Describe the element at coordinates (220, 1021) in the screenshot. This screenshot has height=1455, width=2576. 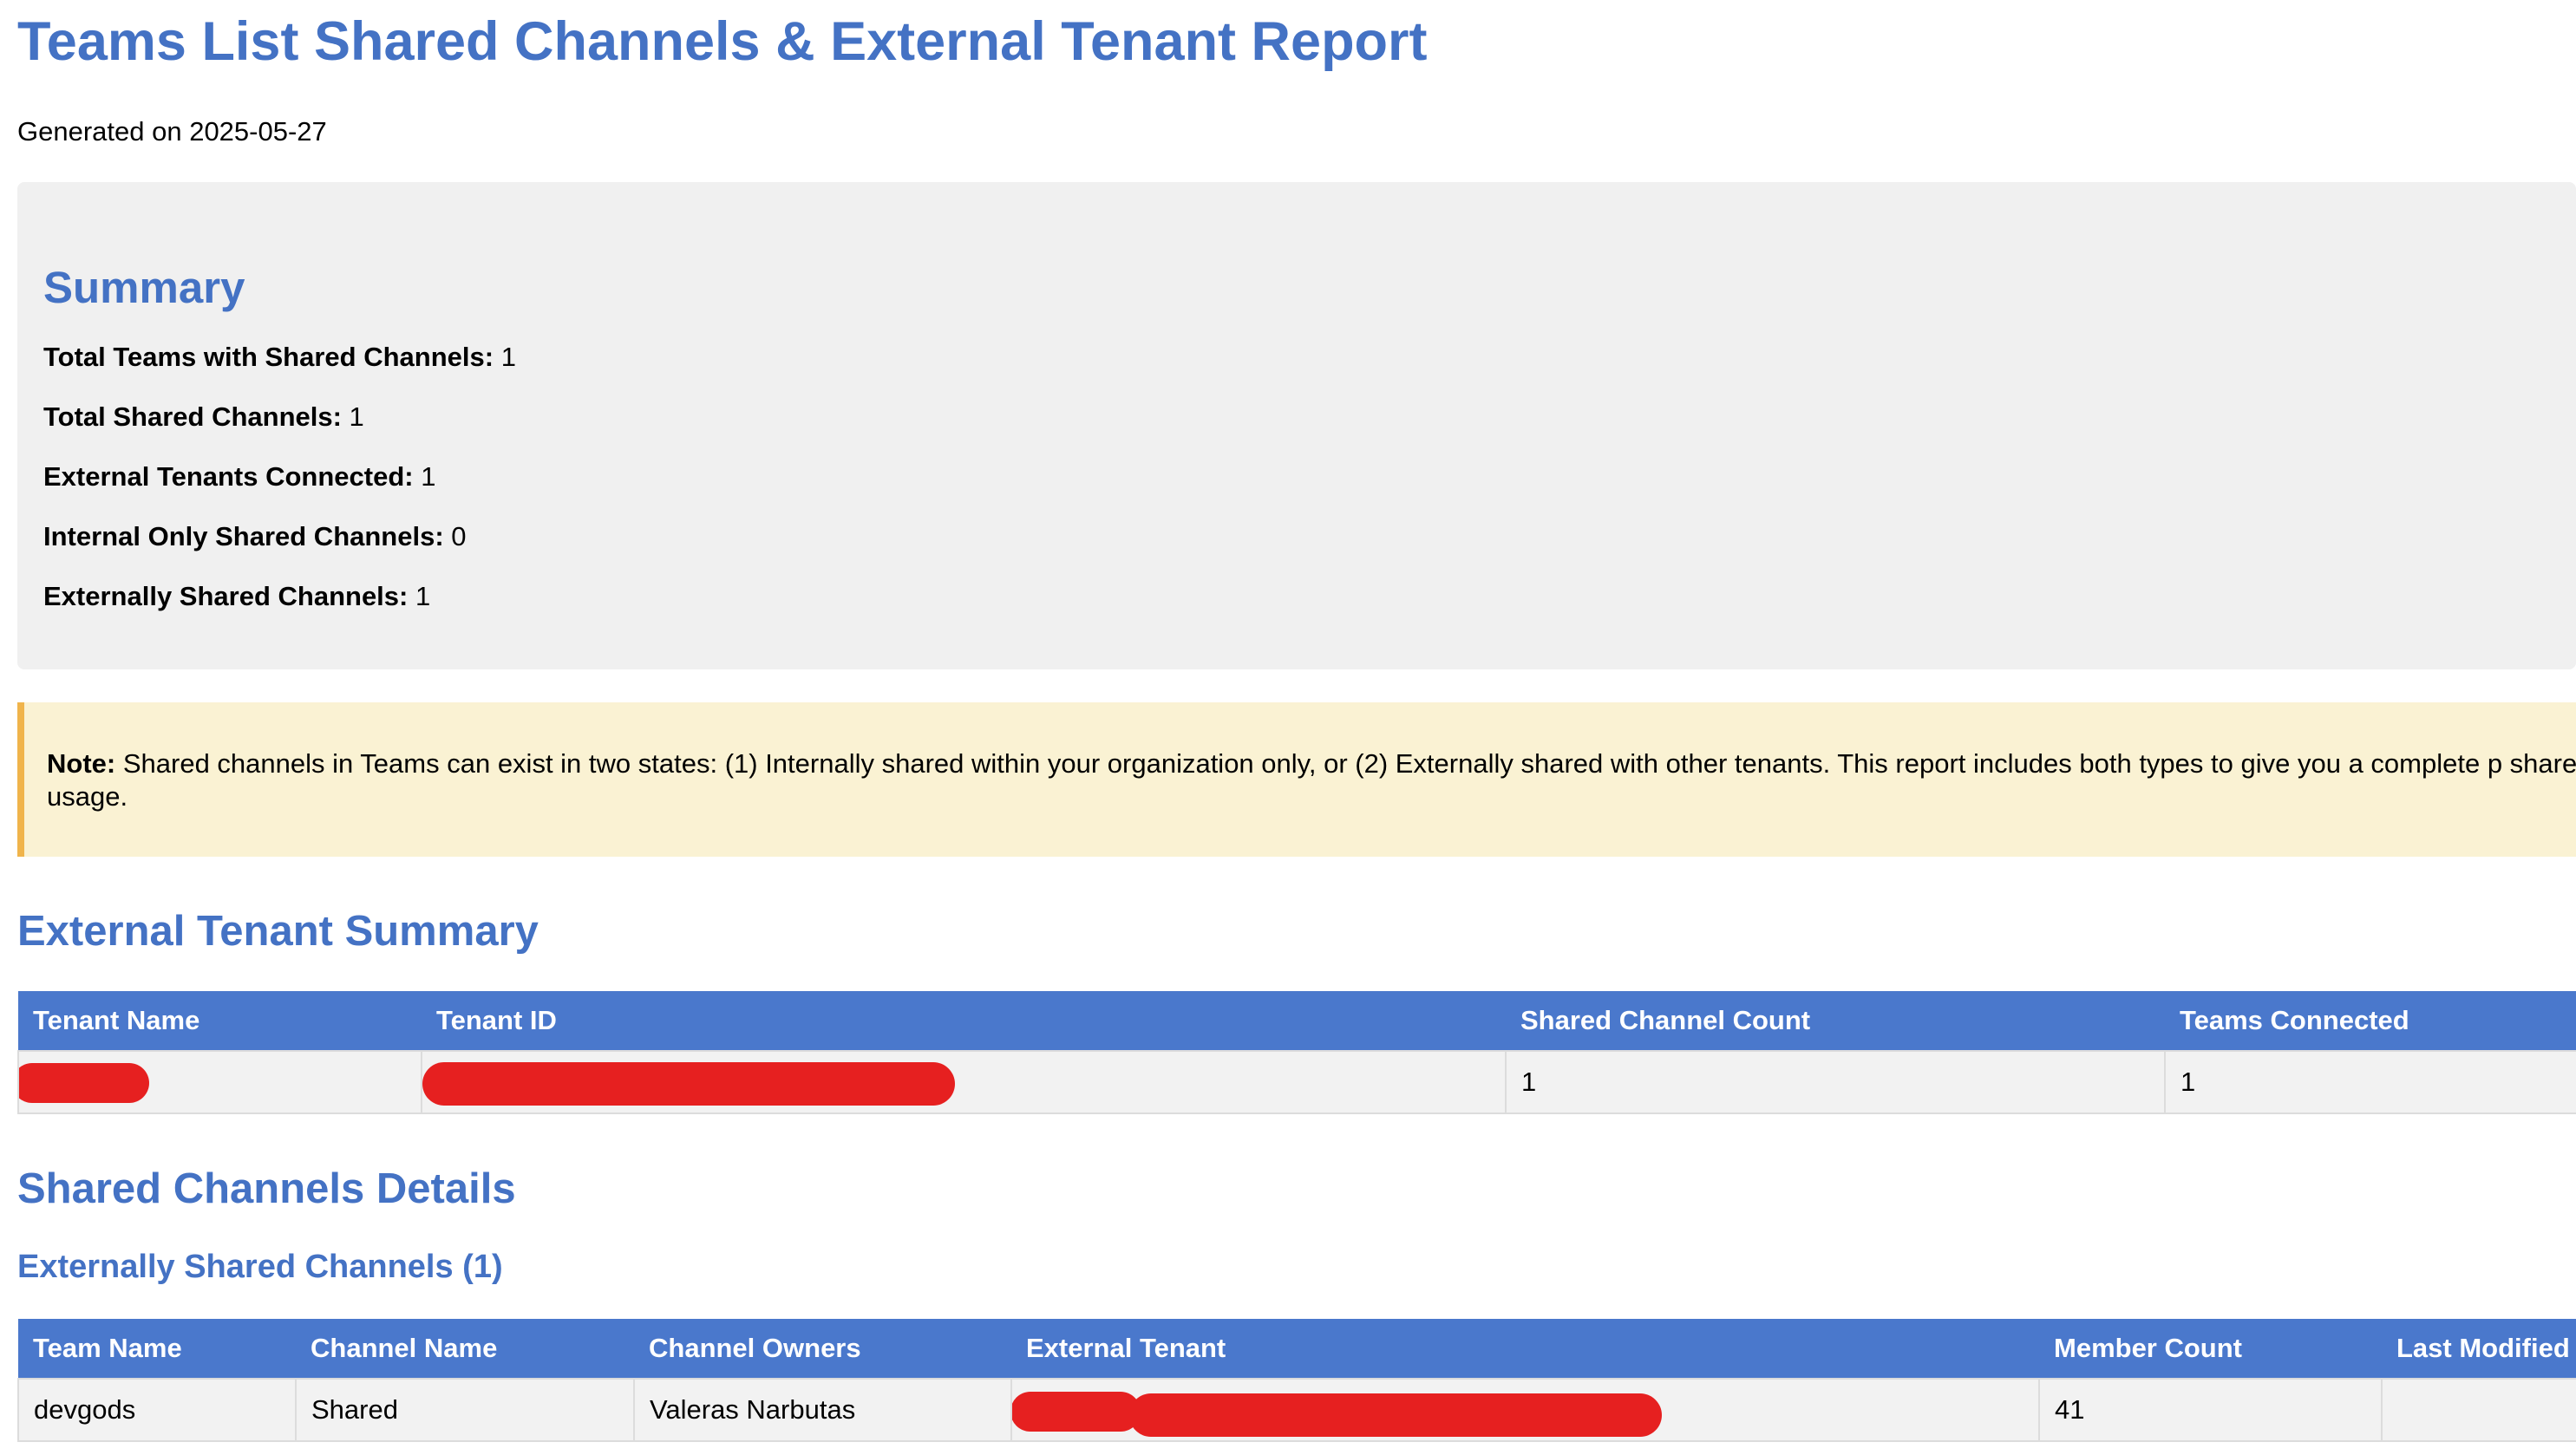
I see `column-header-tenant-name: Tenant Name` at that location.